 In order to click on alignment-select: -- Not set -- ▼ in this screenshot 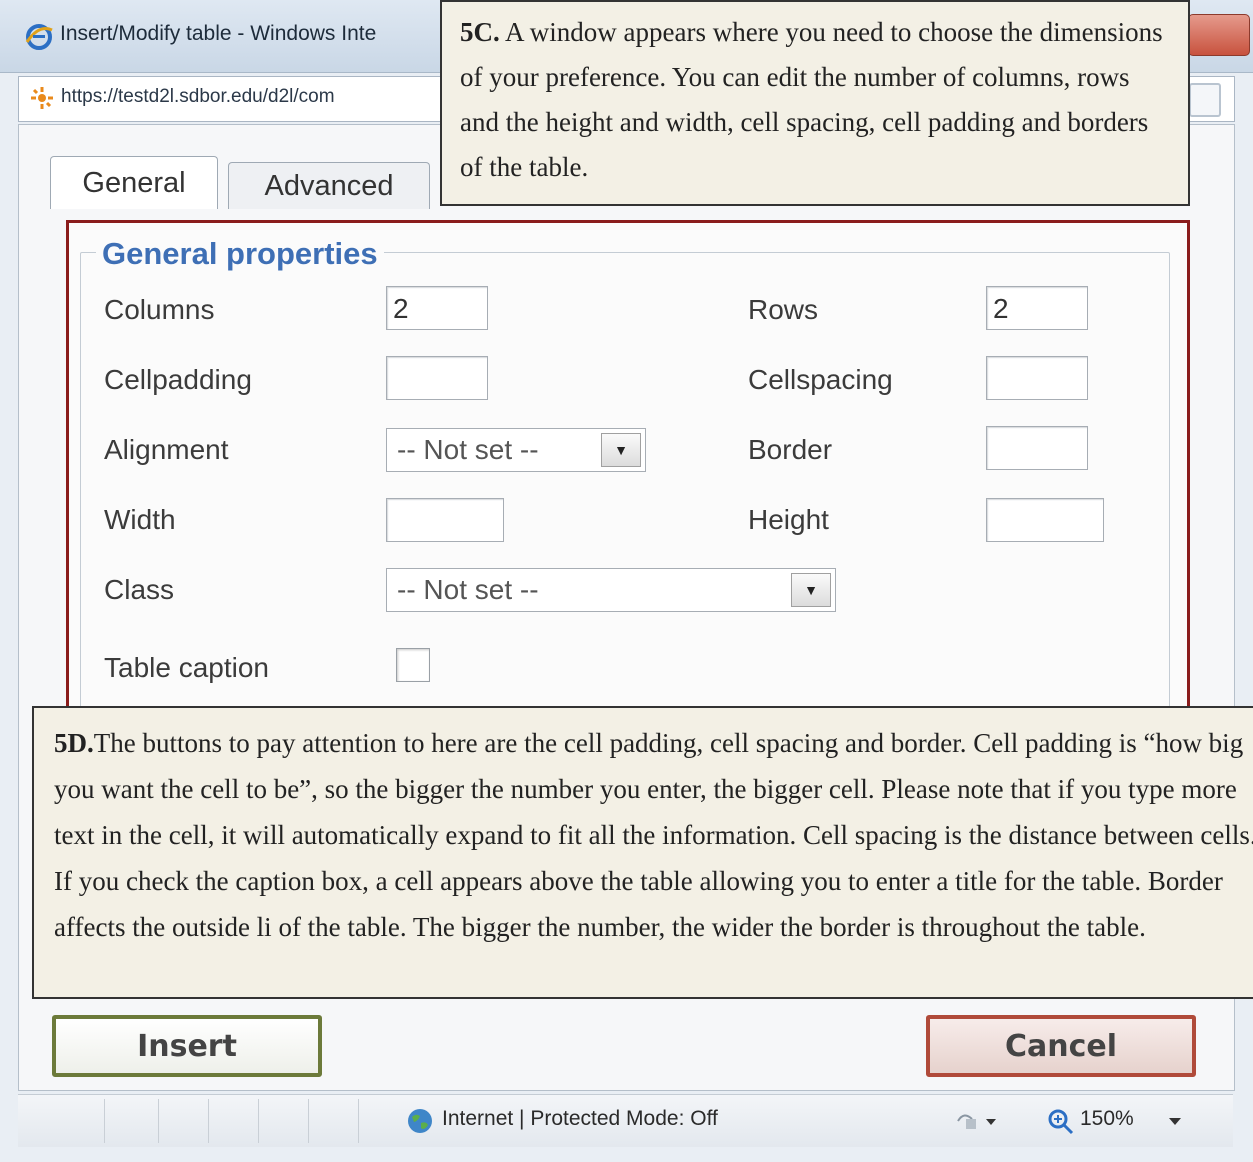, I will do `click(516, 450)`.